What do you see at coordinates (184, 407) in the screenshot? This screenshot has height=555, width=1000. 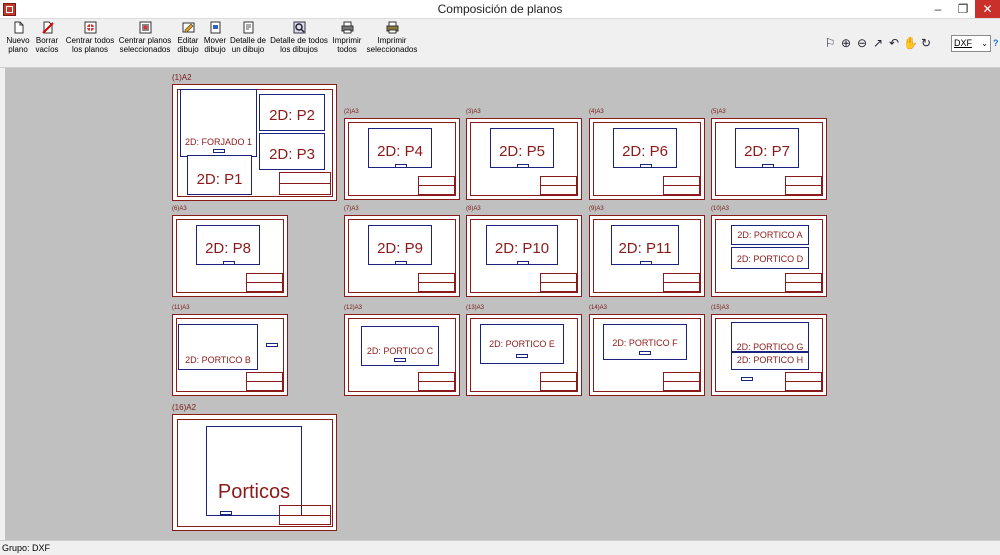 I see `sheet-label: (16)A2` at bounding box center [184, 407].